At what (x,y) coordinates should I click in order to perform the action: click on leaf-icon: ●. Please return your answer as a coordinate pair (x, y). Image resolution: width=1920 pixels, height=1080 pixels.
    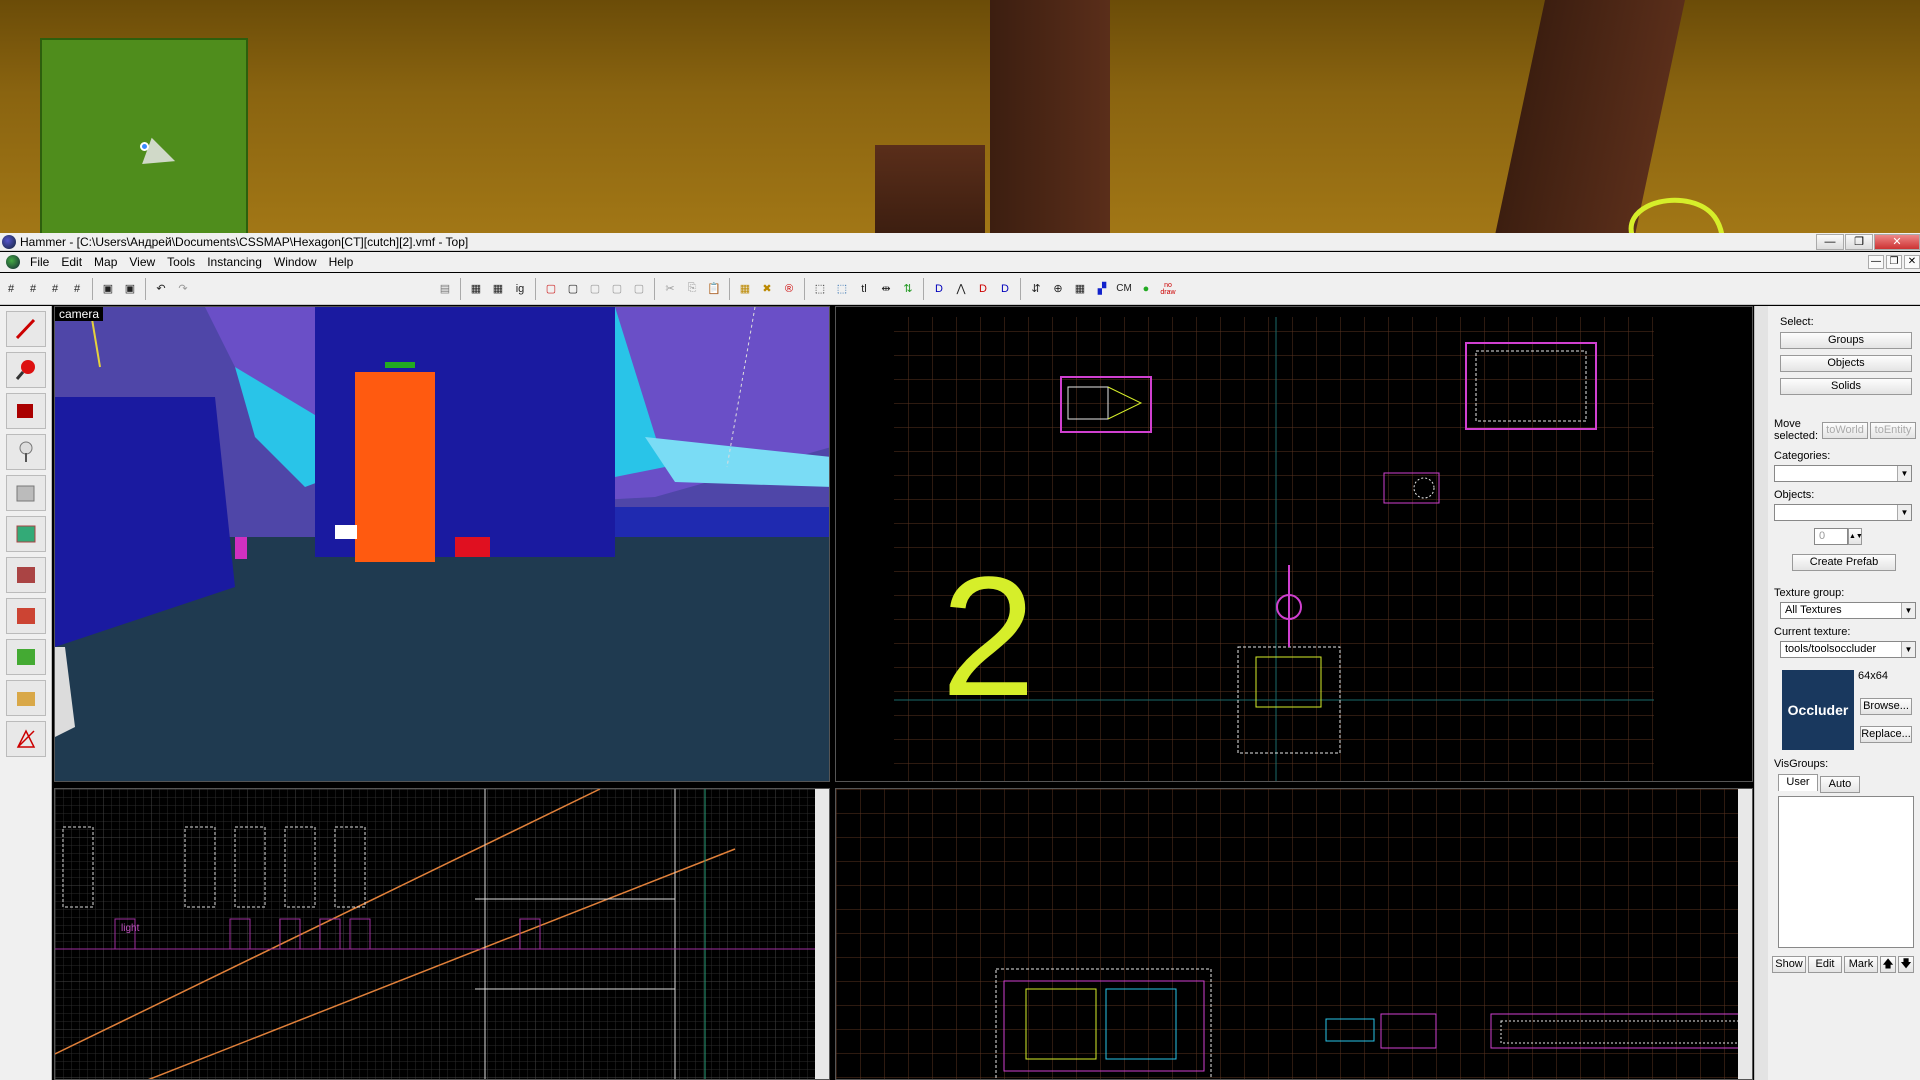
    Looking at the image, I should click on (1146, 289).